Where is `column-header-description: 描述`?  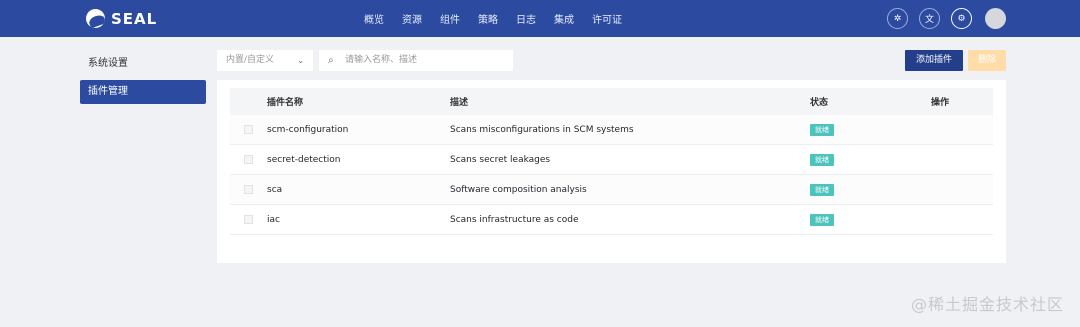 column-header-description: 描述 is located at coordinates (459, 103).